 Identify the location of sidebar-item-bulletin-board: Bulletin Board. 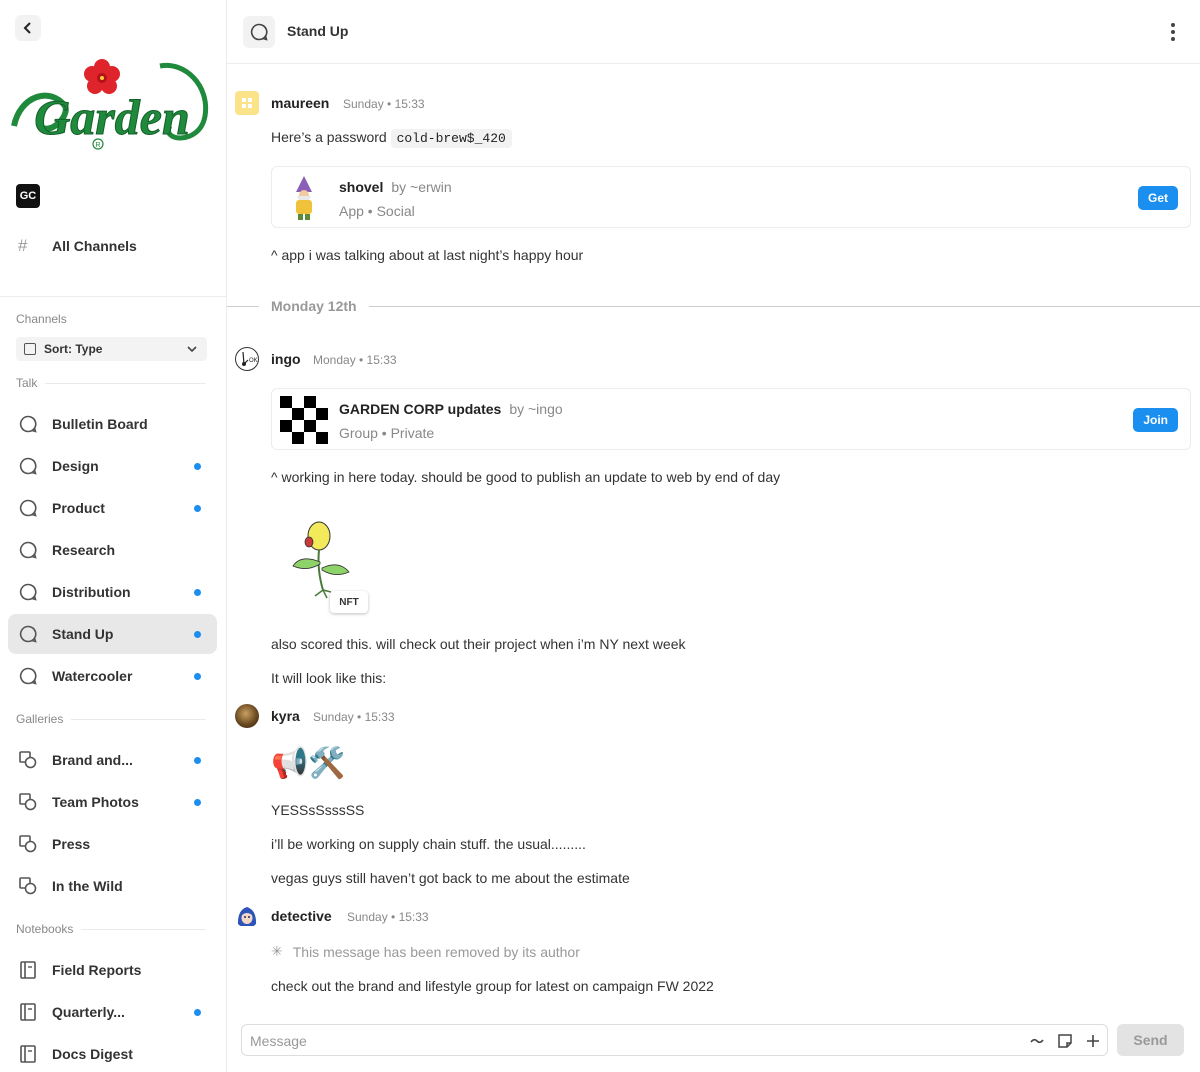
(112, 424).